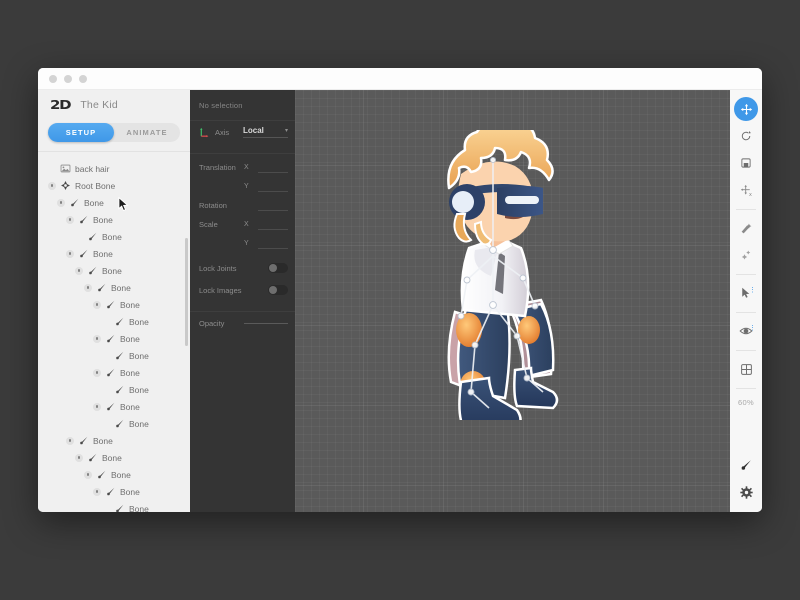 The height and width of the screenshot is (600, 800). Describe the element at coordinates (503, 275) in the screenshot. I see `character-body` at that location.